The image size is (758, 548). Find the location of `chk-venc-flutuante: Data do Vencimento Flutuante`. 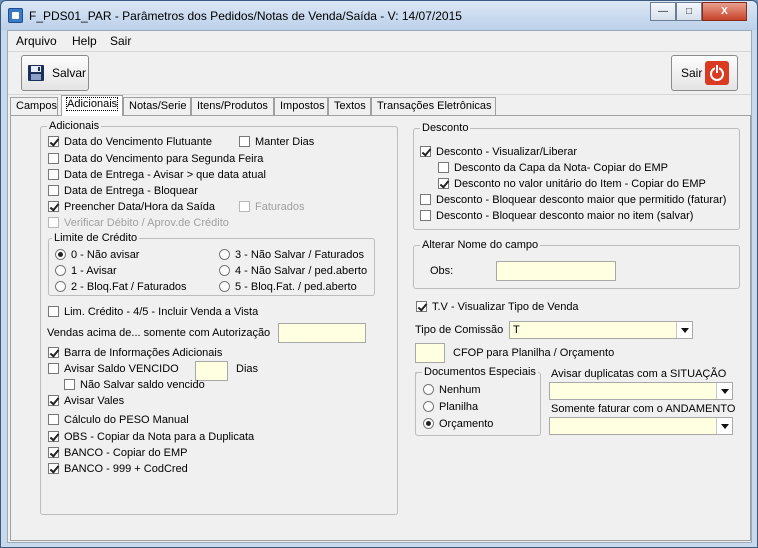

chk-venc-flutuante: Data do Vencimento Flutuante is located at coordinates (130, 143).